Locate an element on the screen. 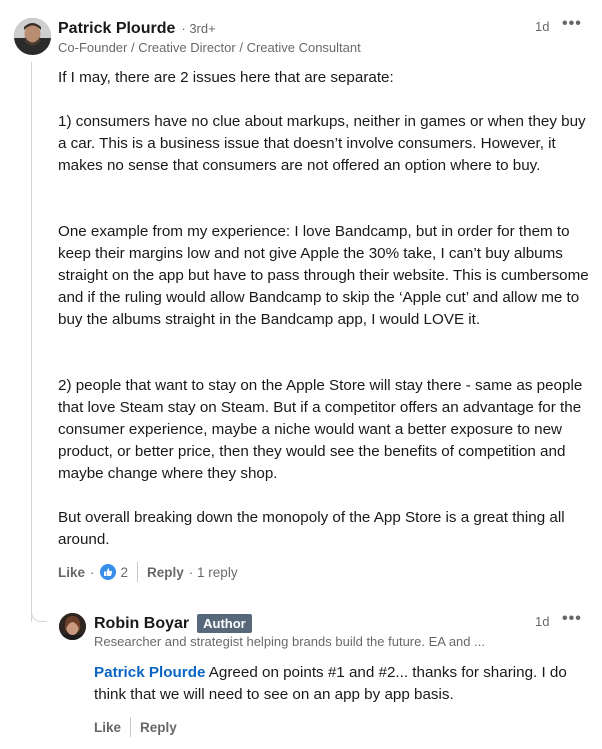 The image size is (602, 749). reply-reply-button: Reply is located at coordinates (158, 727).